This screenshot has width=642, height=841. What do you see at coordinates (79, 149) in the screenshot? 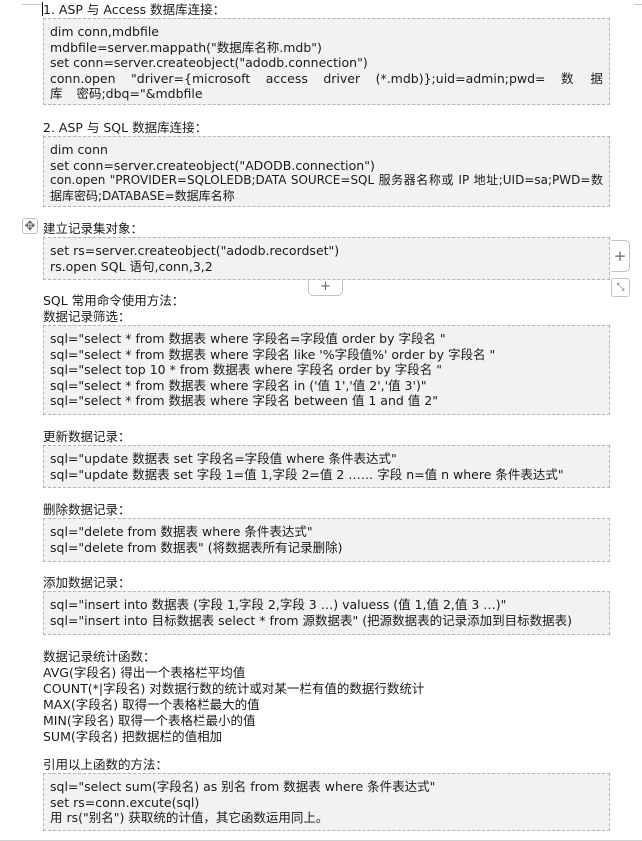
I see `code-line: dim conn` at bounding box center [79, 149].